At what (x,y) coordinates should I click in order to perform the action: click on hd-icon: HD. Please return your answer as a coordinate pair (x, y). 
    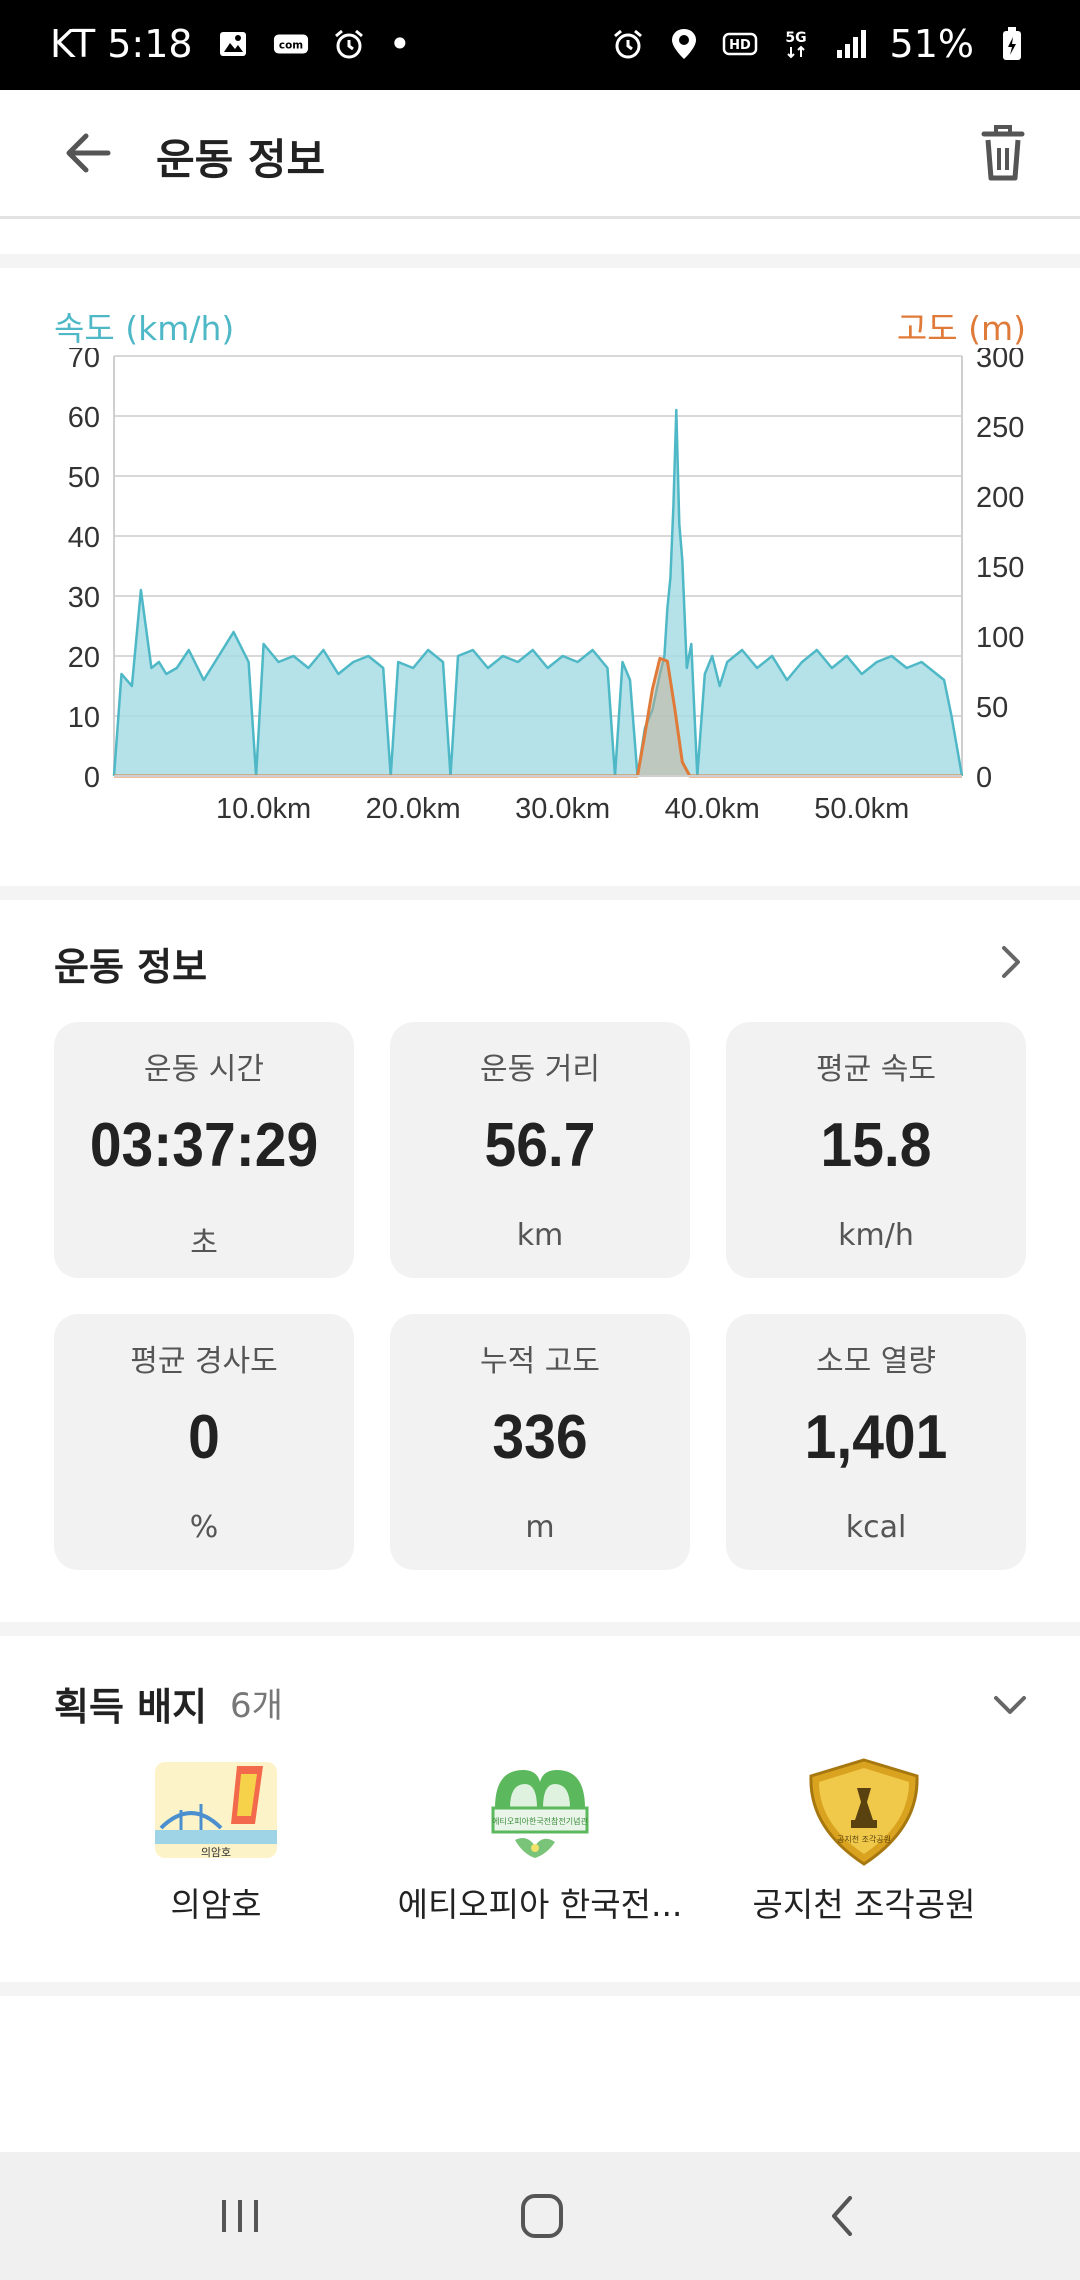
    Looking at the image, I should click on (740, 44).